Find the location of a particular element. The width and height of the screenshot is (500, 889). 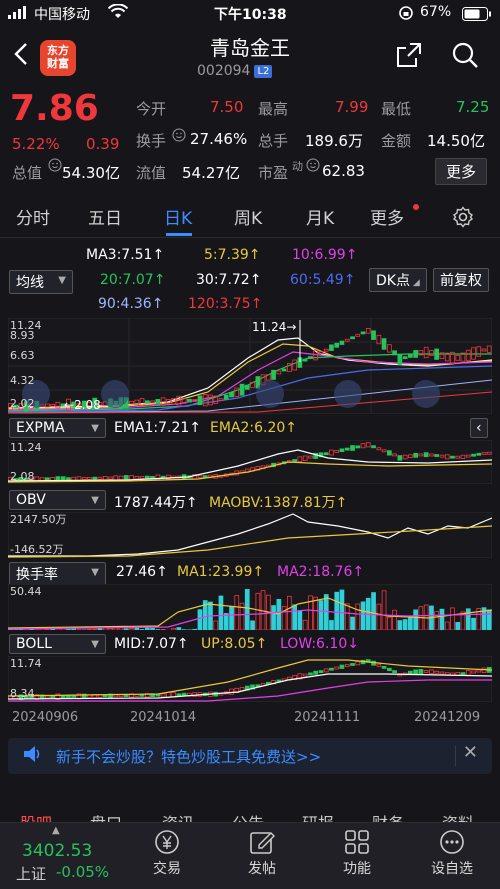

tab-monthly-k: 月K is located at coordinates (320, 216).